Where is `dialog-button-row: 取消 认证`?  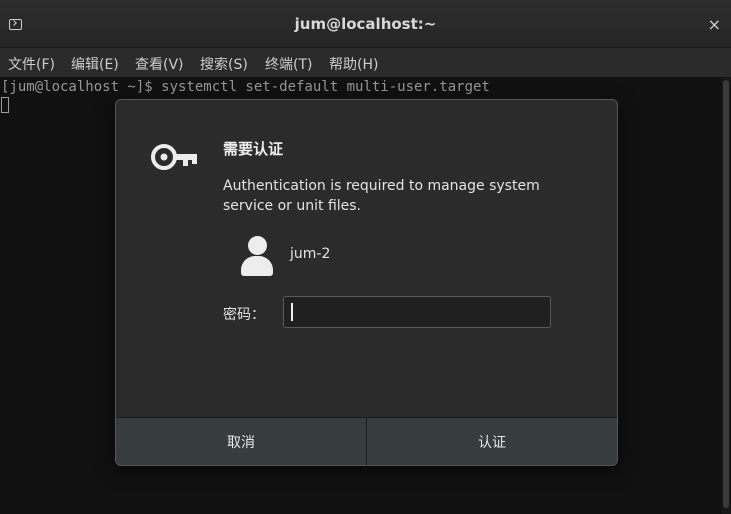
dialog-button-row: 取消 认证 is located at coordinates (366, 441).